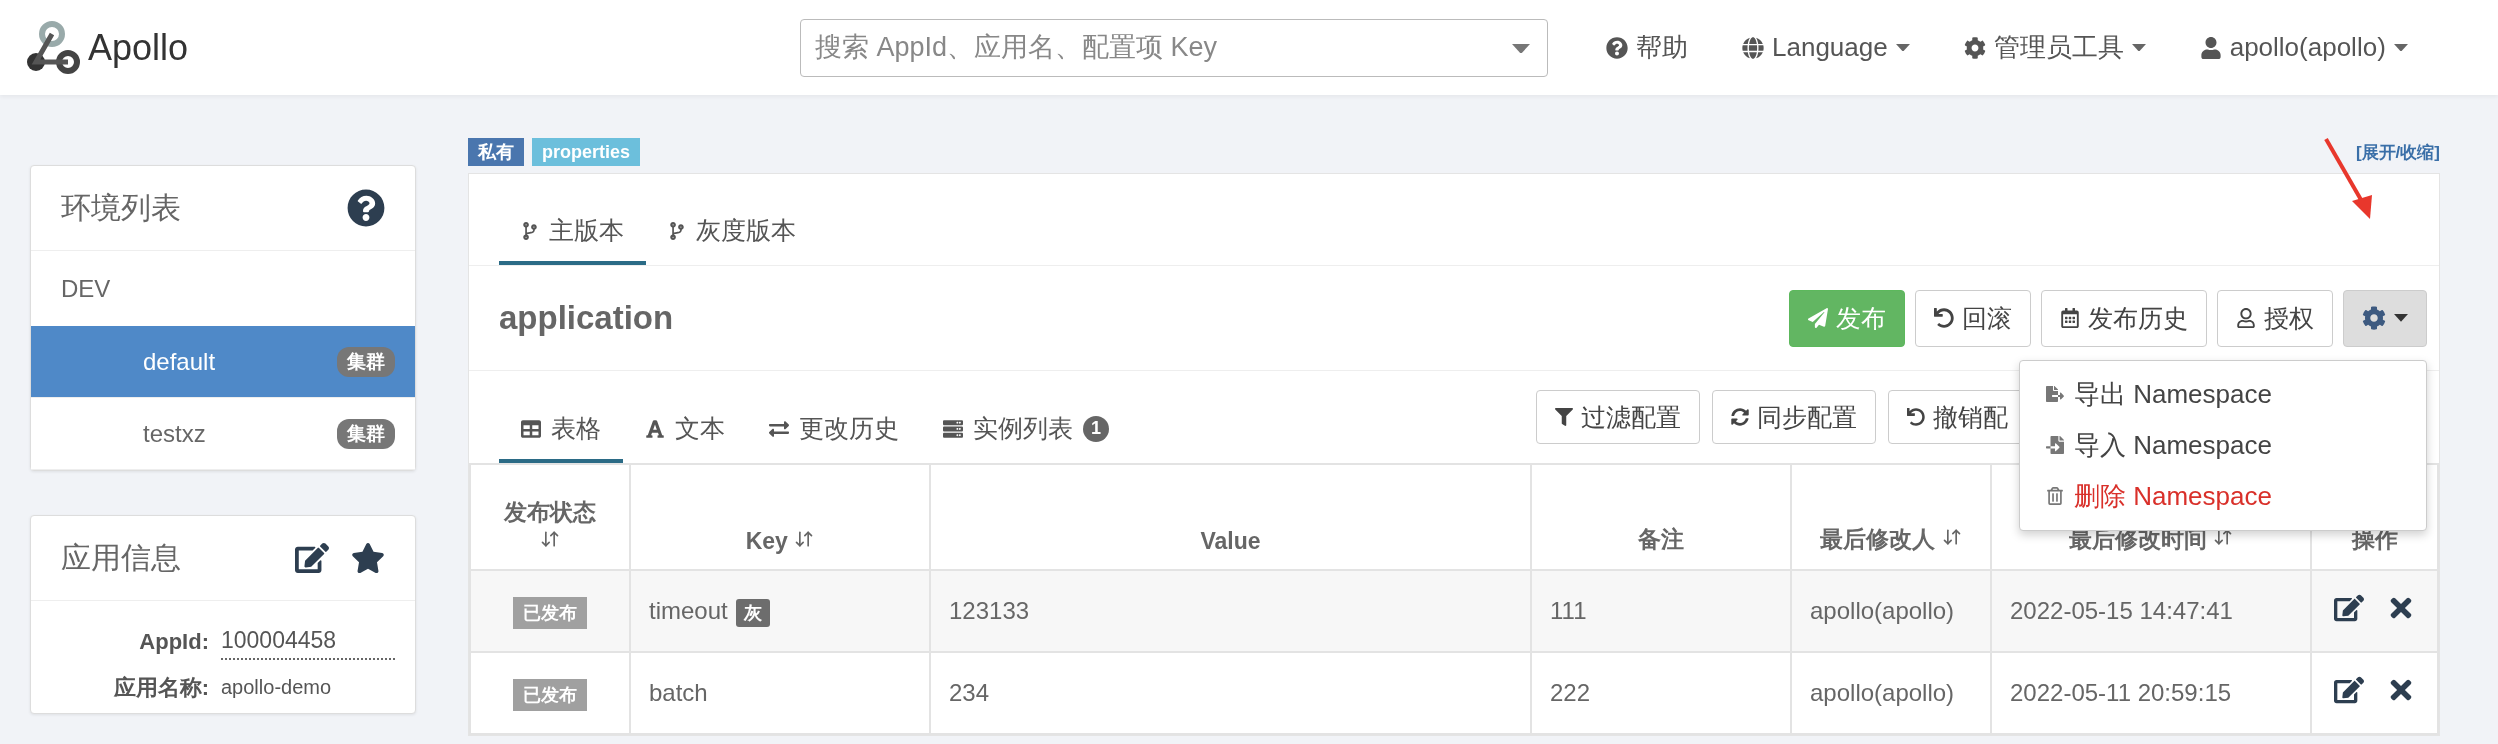 The image size is (2498, 744). Describe the element at coordinates (174, 433) in the screenshot. I see `cluster-name: testxz` at that location.